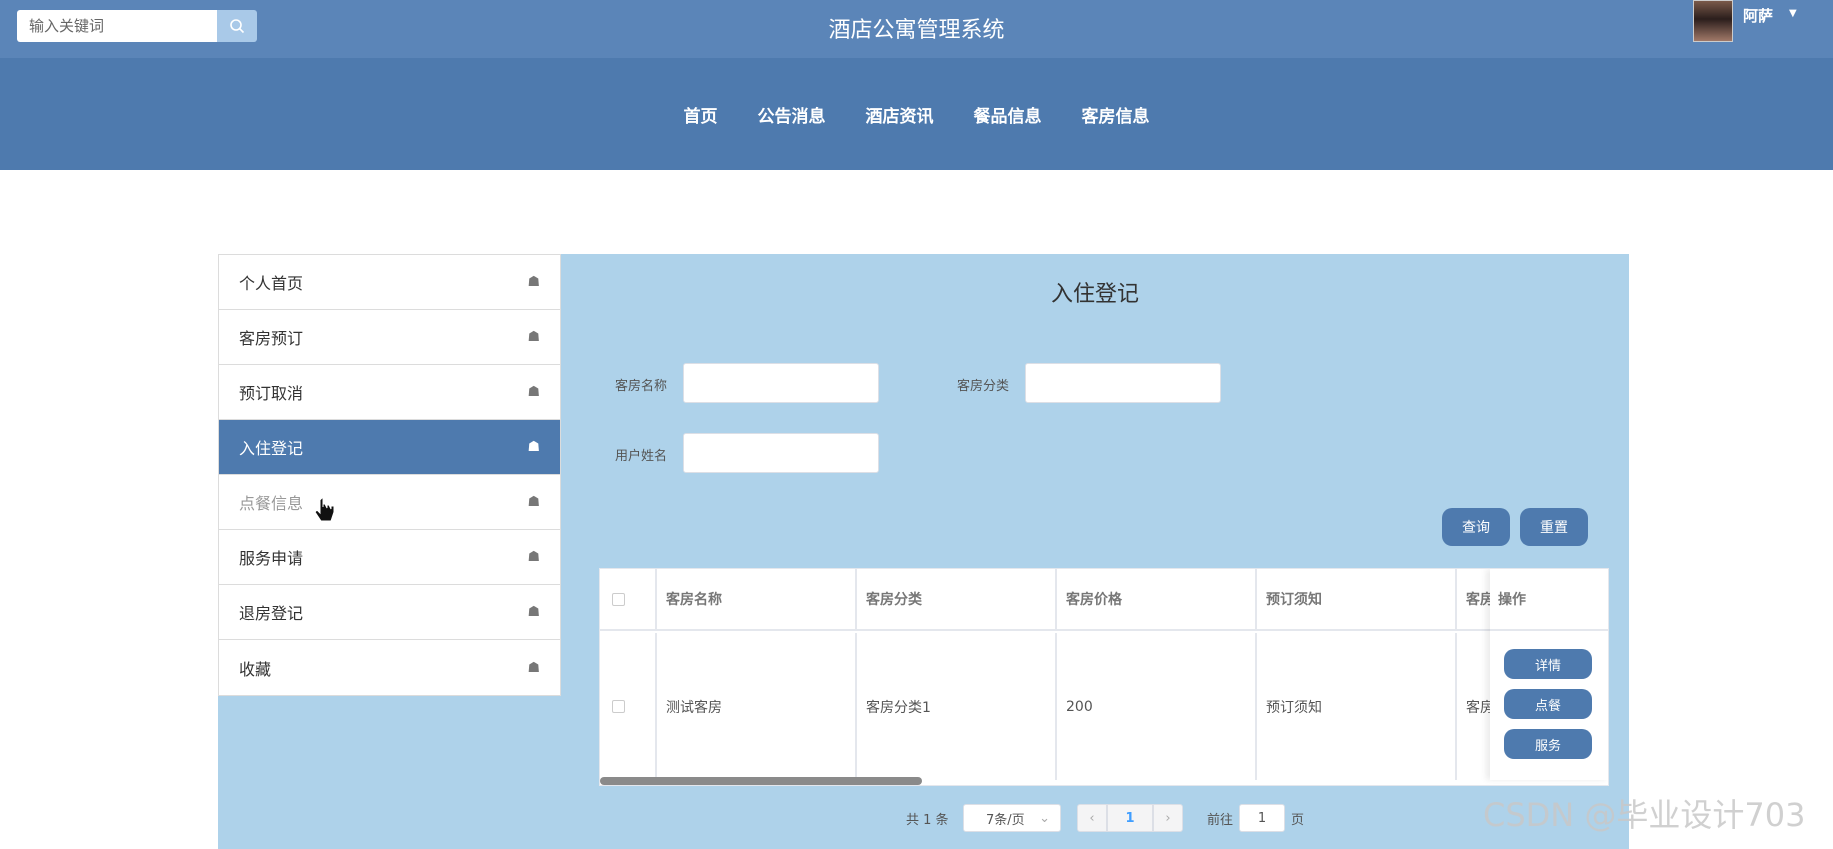  I want to click on table-header-cell: 客房分类, so click(957, 599).